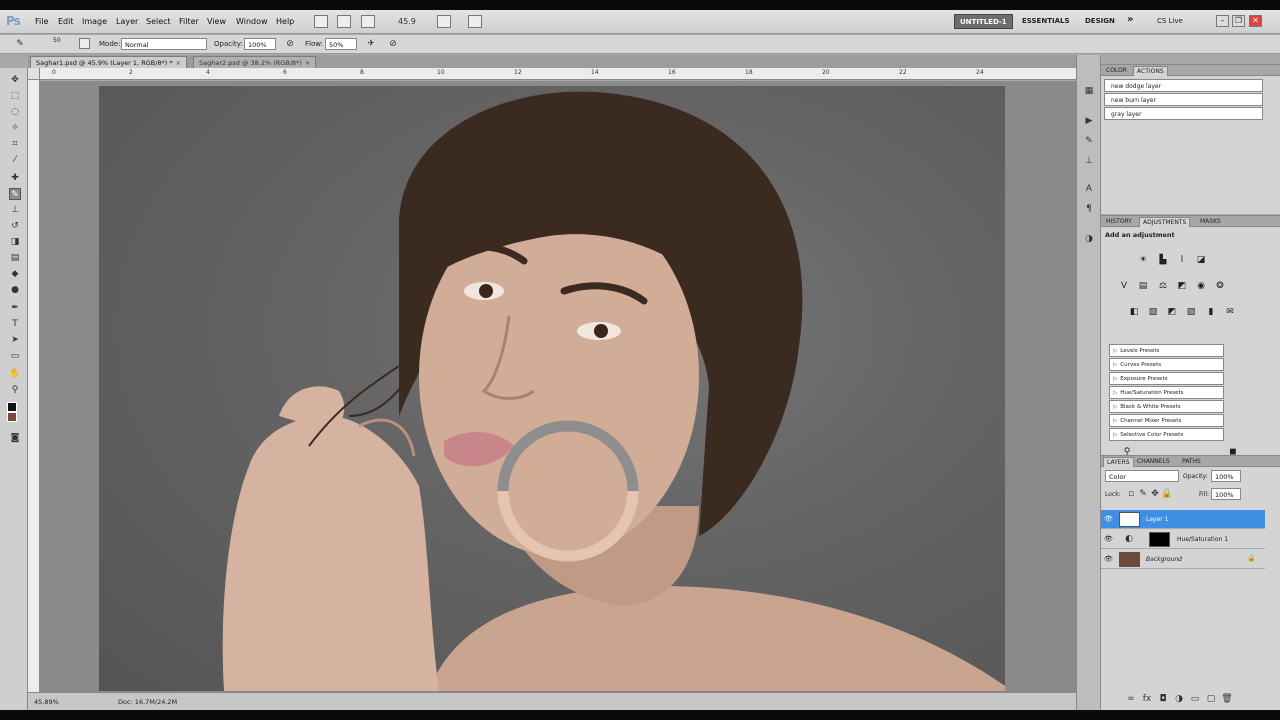 This screenshot has width=1280, height=720. What do you see at coordinates (1255, 21) in the screenshot?
I see `close-icon: ✕` at bounding box center [1255, 21].